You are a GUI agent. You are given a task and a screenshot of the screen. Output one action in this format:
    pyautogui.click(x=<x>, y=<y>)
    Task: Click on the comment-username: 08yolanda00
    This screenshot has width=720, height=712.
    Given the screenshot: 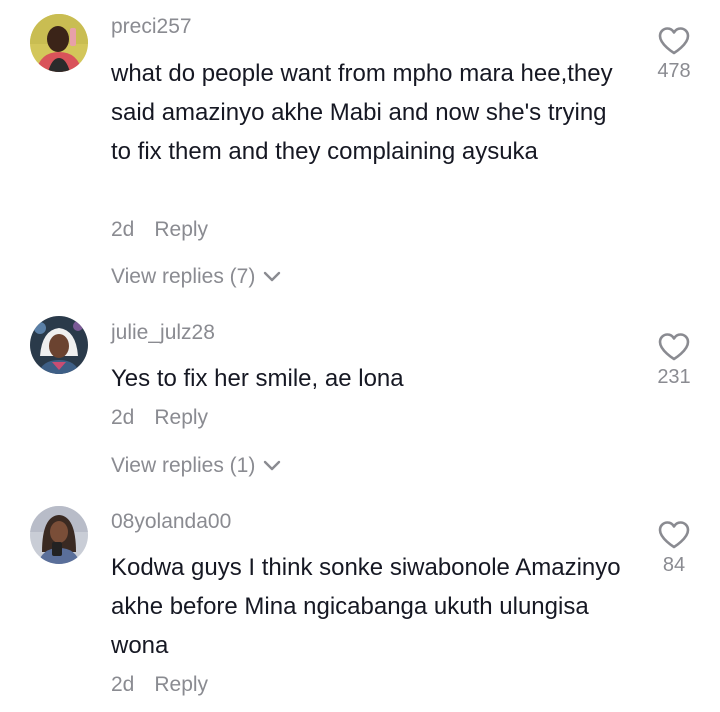 What is the action you would take?
    pyautogui.click(x=171, y=522)
    